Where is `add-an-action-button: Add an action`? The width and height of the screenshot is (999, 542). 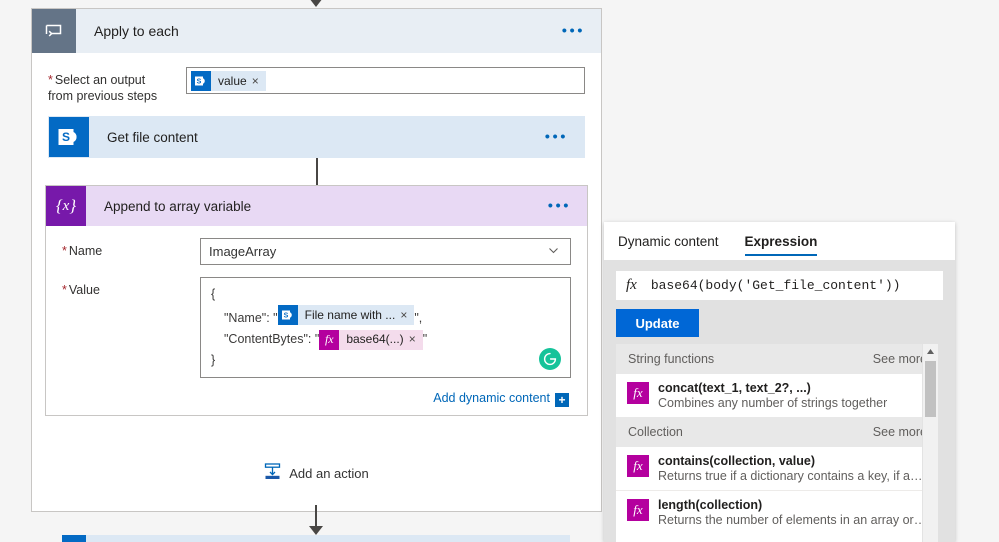 add-an-action-button: Add an action is located at coordinates (316, 473).